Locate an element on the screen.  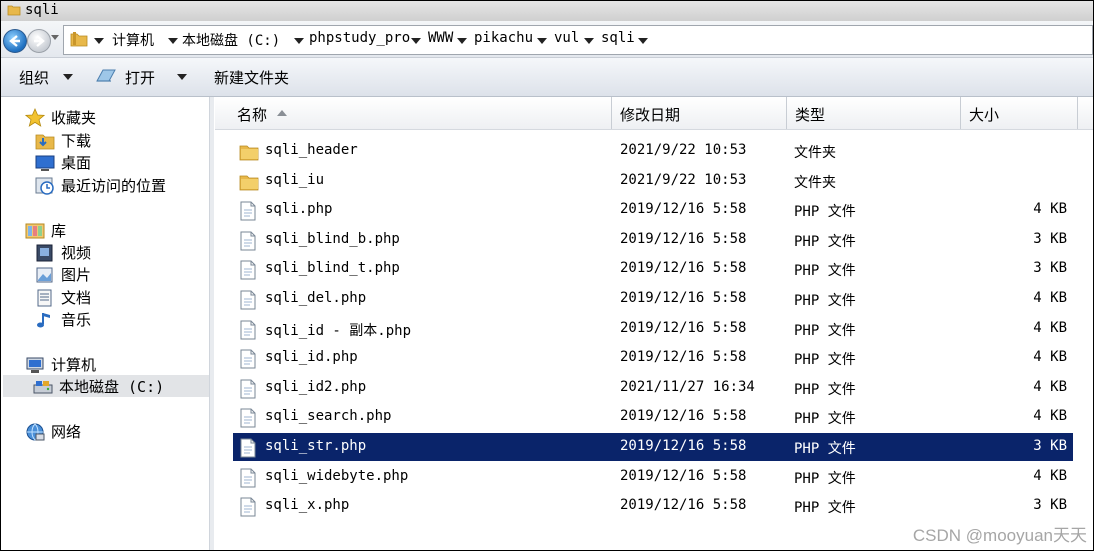
file-row: sqli_id2.php 2021/11/27 16:34 PHP 文件 4 KB is located at coordinates (653, 388).